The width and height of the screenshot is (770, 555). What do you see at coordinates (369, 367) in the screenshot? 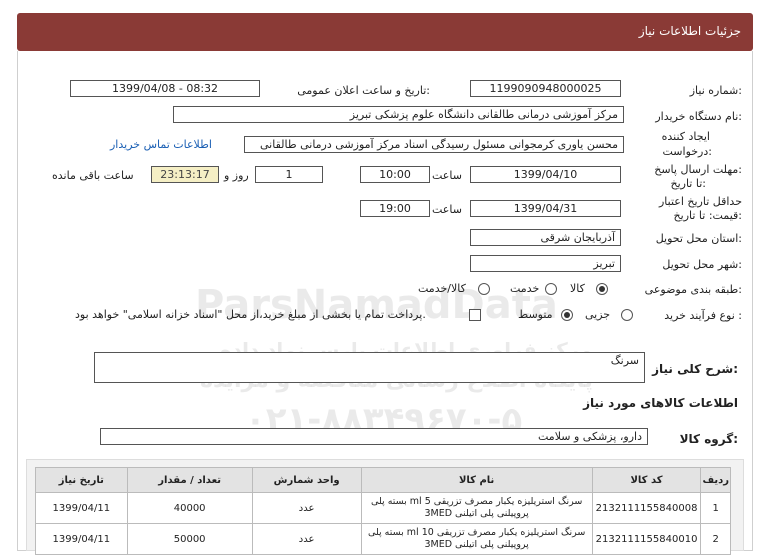
I see `summary-field: سرنگ` at bounding box center [369, 367].